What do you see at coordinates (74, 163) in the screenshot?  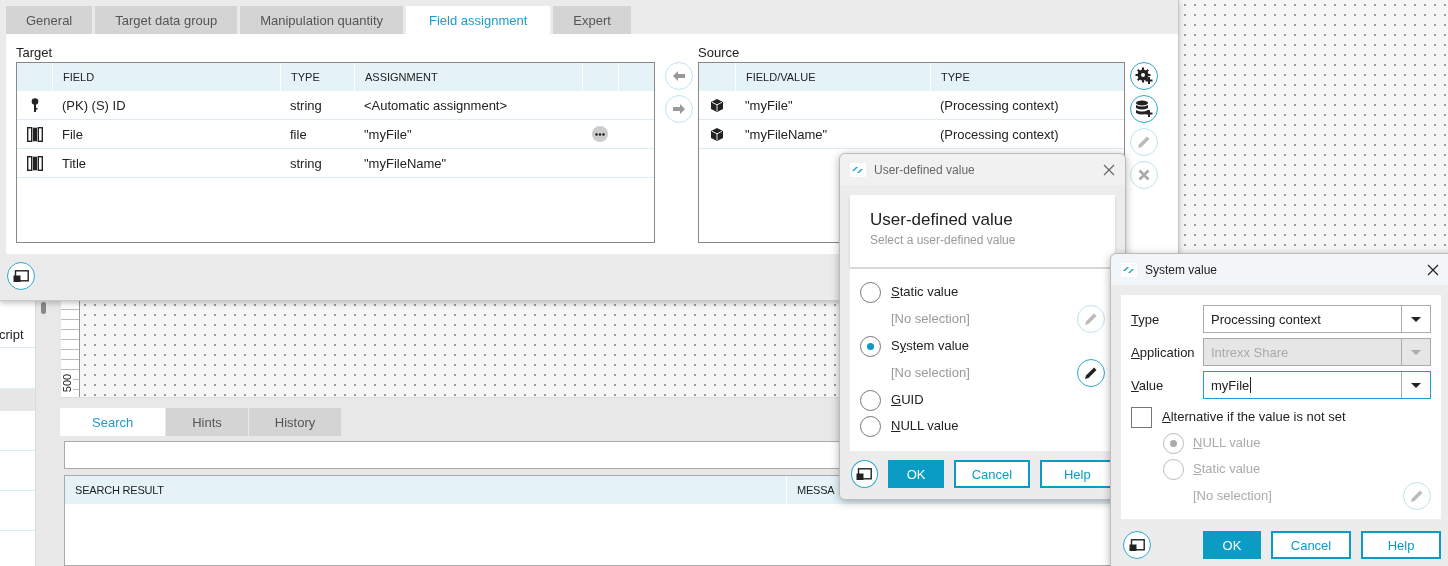 I see `table-cell-text: Title` at bounding box center [74, 163].